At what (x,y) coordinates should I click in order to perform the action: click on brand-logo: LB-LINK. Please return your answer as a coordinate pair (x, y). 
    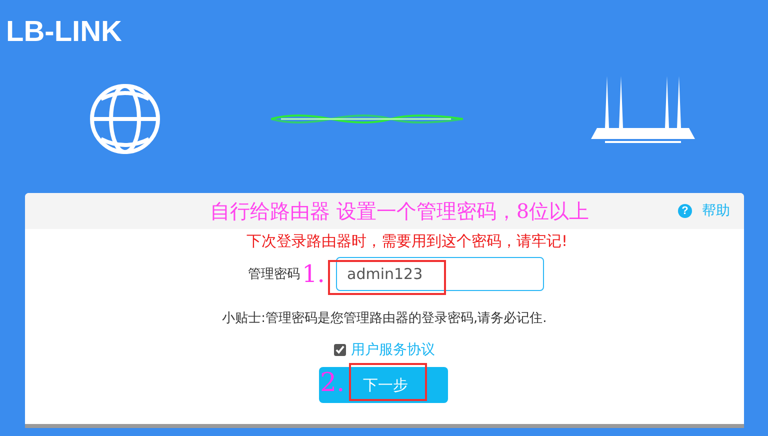
    Looking at the image, I should click on (64, 32).